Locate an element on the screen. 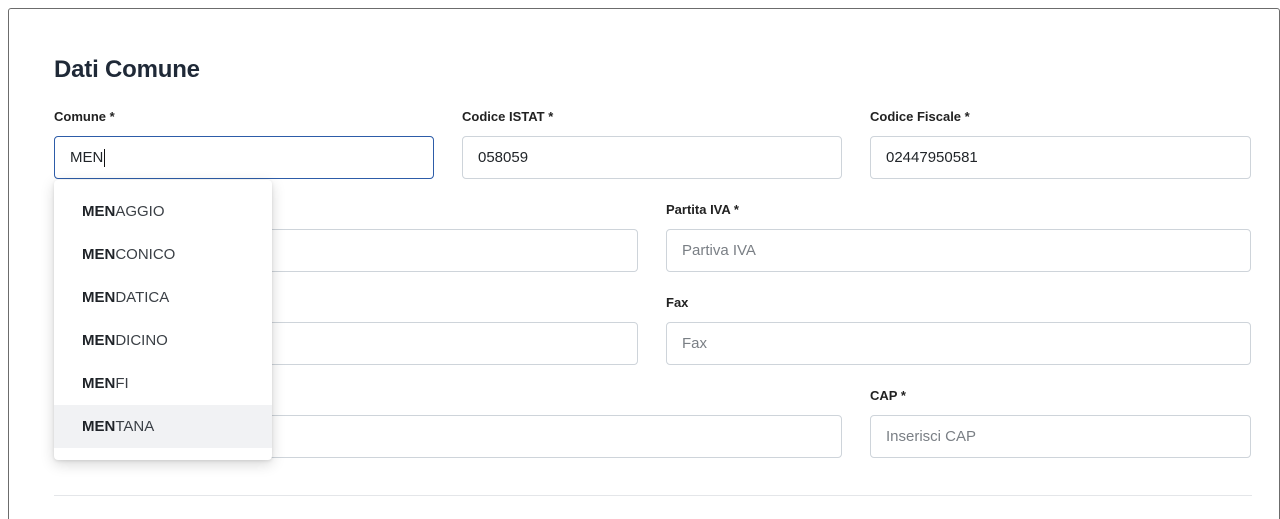 The height and width of the screenshot is (519, 1280). autocomplete-option: MEN DICINO is located at coordinates (163, 340).